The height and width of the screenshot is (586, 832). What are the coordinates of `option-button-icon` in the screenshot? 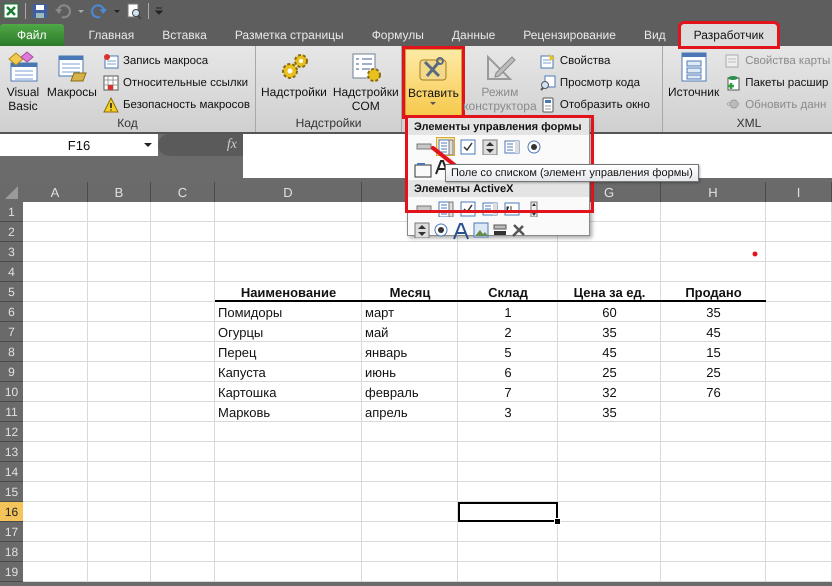 It's located at (534, 146).